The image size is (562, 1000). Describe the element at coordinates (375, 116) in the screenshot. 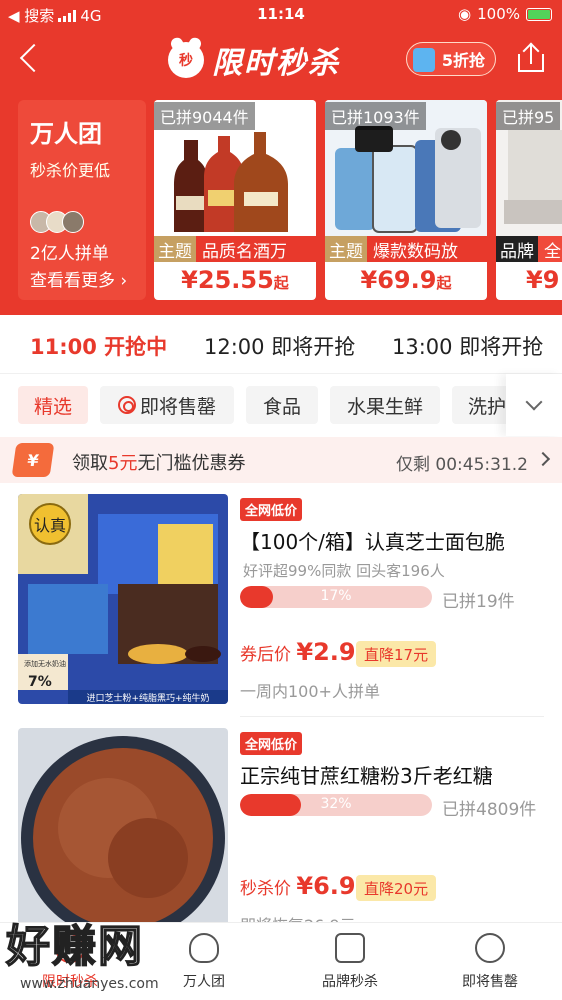

I see `hero-card-sold: 已拼1093件` at that location.